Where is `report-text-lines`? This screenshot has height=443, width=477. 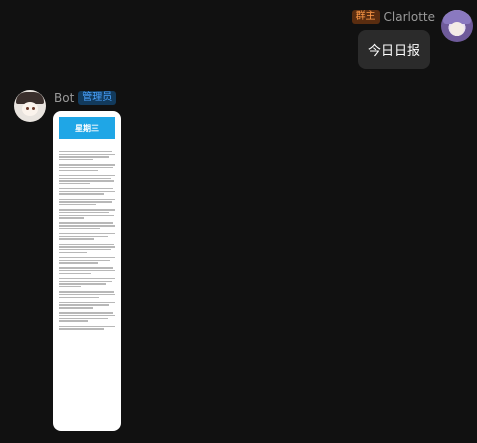
report-text-lines is located at coordinates (87, 241).